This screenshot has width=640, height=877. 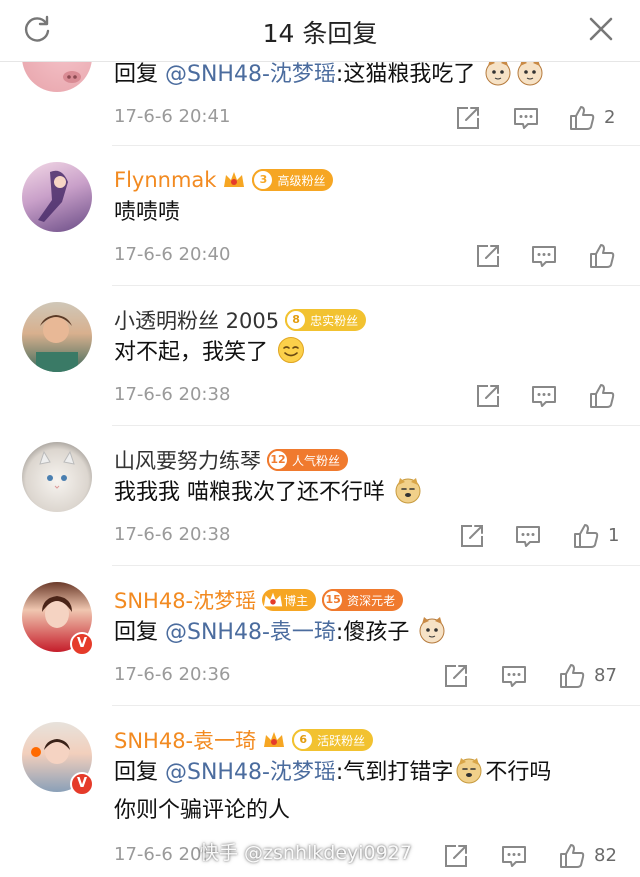 I want to click on username: SNH48-袁一琦, so click(x=185, y=740).